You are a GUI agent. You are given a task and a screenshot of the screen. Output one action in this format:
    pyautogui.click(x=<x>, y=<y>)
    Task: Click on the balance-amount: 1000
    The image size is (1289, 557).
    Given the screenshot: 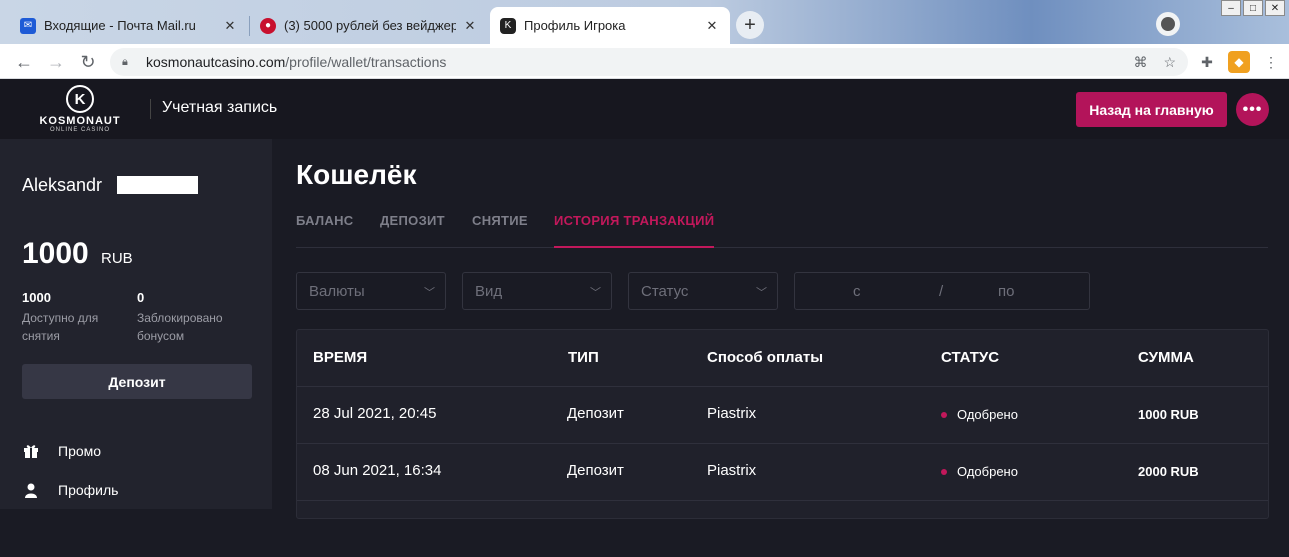 What is the action you would take?
    pyautogui.click(x=55, y=253)
    